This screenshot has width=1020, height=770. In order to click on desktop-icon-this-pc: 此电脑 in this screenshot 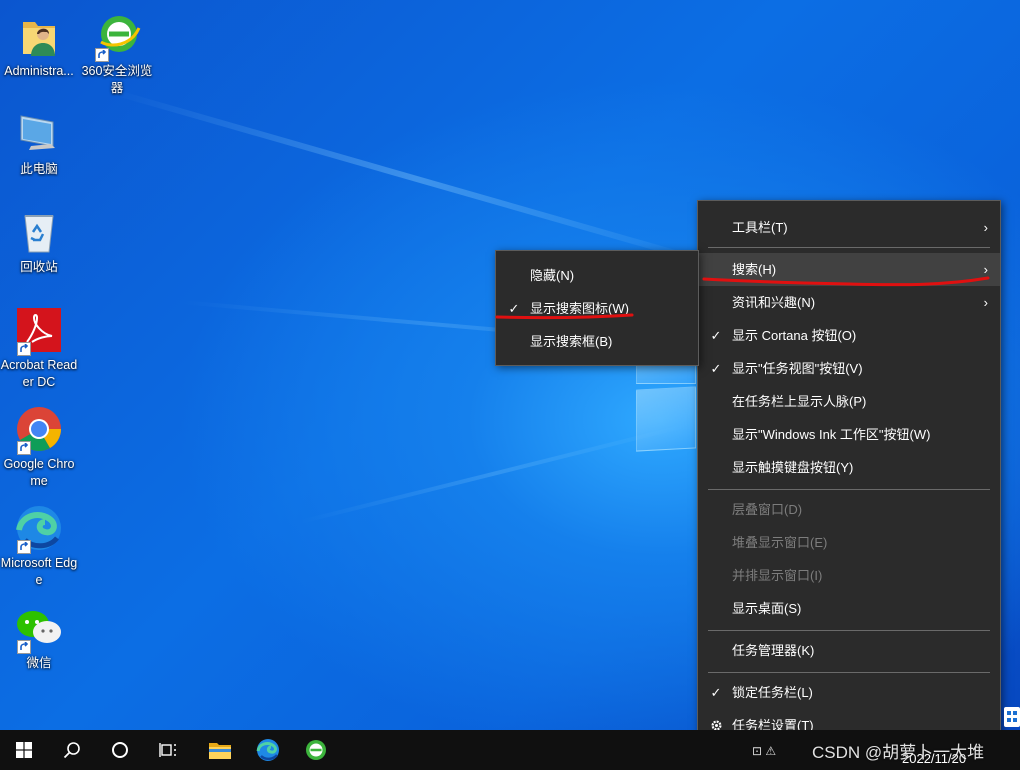, I will do `click(39, 144)`.